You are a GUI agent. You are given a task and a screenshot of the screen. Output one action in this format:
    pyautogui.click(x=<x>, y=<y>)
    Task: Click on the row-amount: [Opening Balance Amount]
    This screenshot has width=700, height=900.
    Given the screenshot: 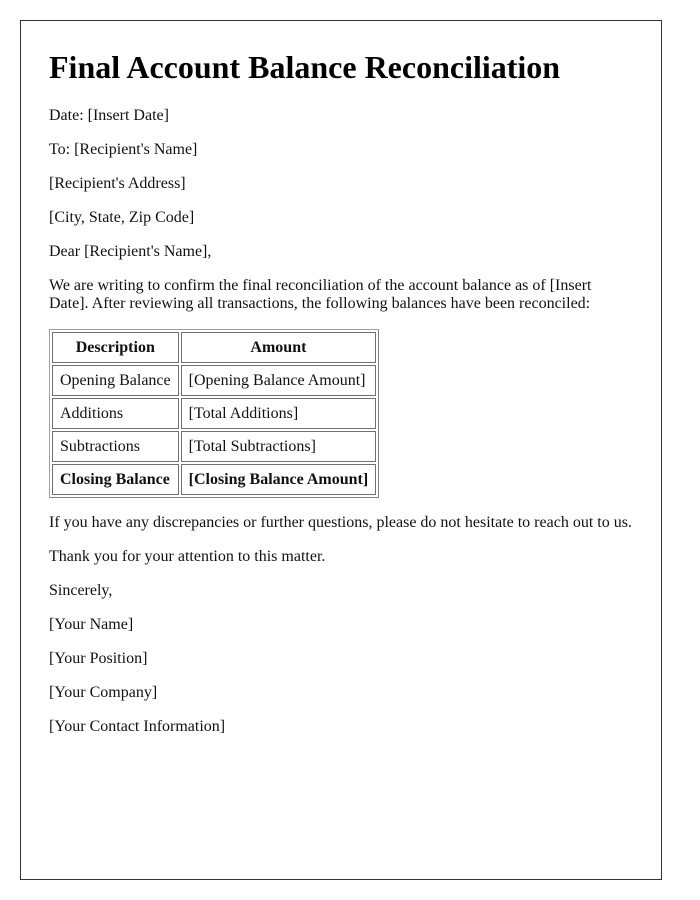 What is the action you would take?
    pyautogui.click(x=278, y=380)
    